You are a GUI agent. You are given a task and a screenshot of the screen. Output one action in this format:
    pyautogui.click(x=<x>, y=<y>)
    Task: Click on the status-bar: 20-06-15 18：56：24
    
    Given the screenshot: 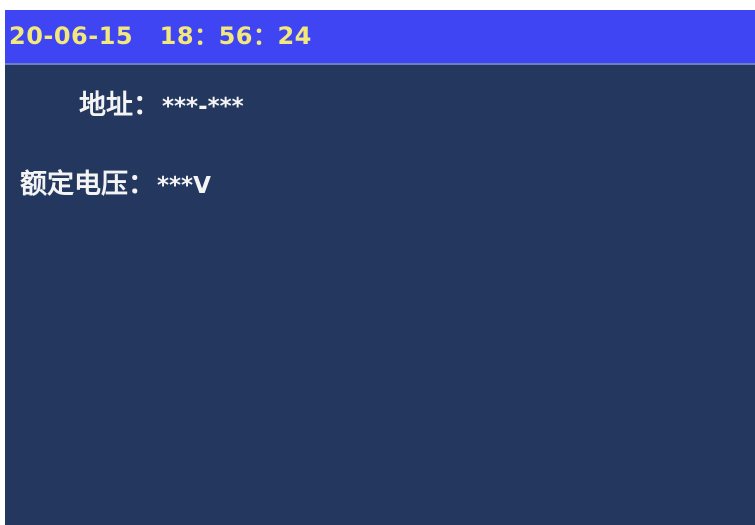 What is the action you would take?
    pyautogui.click(x=380, y=37)
    